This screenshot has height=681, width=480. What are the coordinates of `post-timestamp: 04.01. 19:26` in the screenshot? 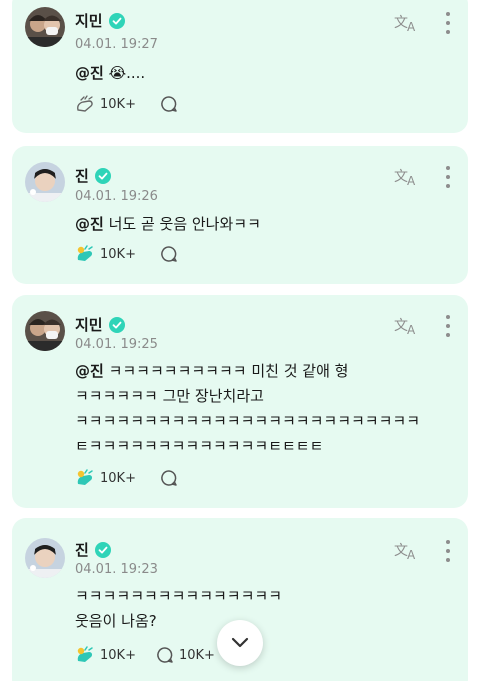 It's located at (116, 196).